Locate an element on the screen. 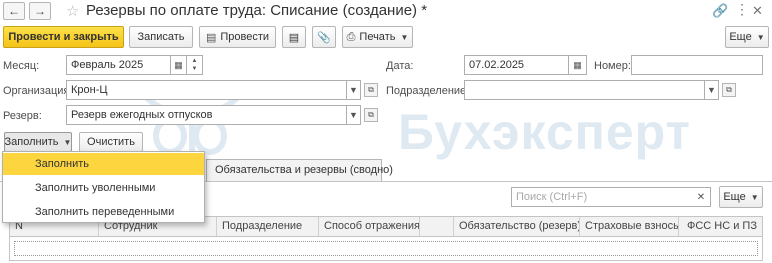 The width and height of the screenshot is (772, 263). arrow-right-icon: → is located at coordinates (40, 11).